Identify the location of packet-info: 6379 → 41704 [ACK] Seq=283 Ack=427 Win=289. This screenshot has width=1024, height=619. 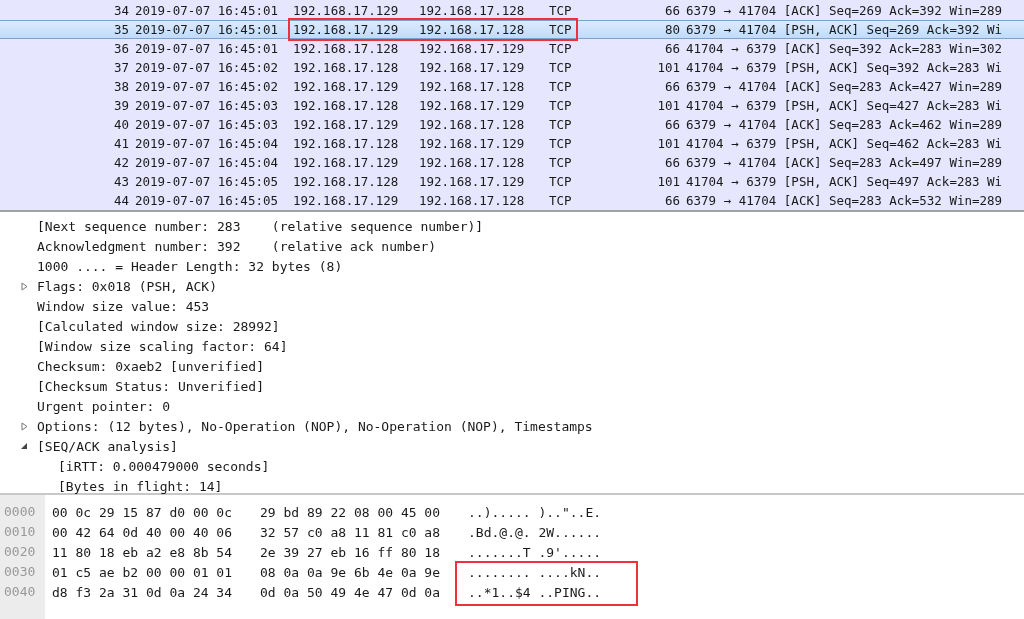
(845, 86).